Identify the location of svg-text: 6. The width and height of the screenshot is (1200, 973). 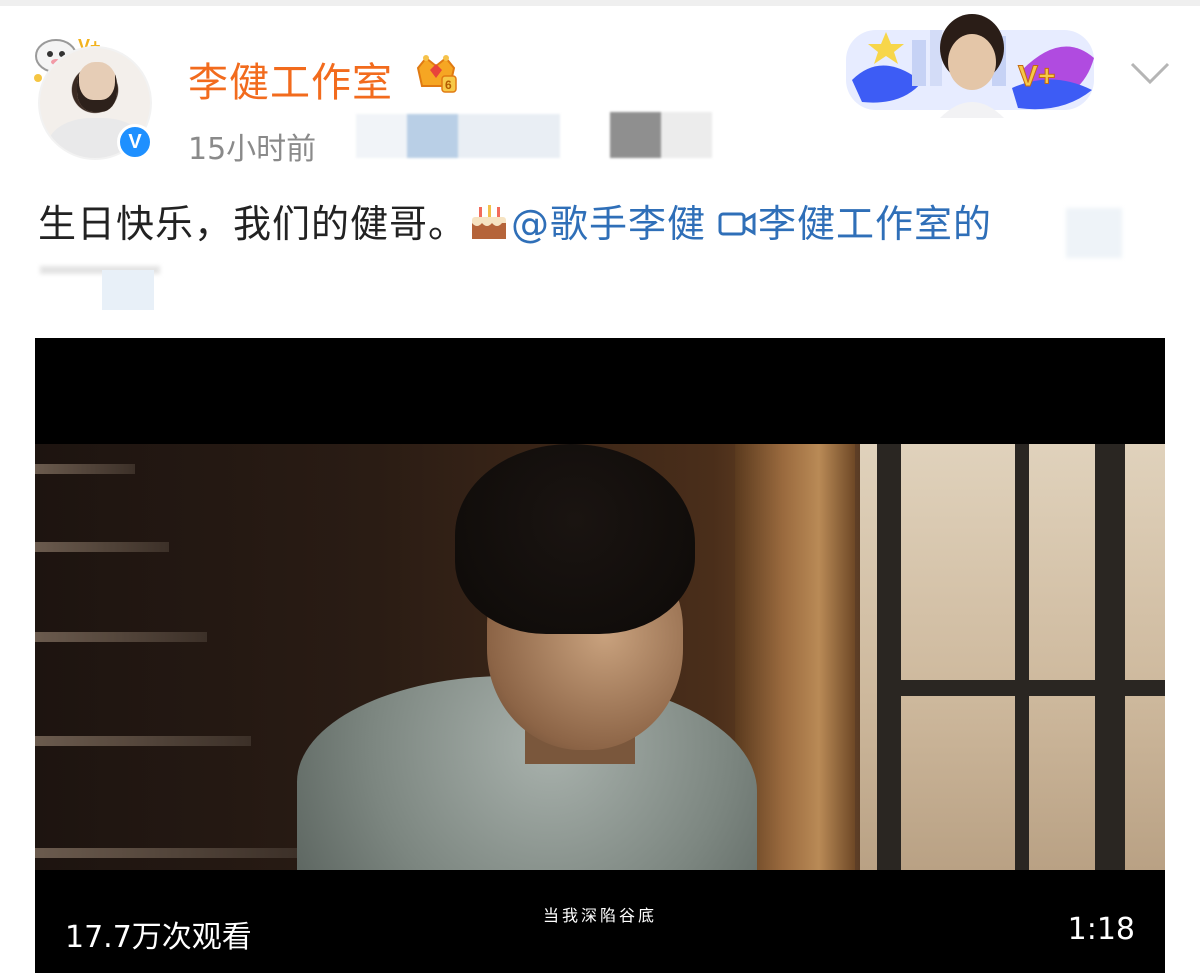
(448, 85).